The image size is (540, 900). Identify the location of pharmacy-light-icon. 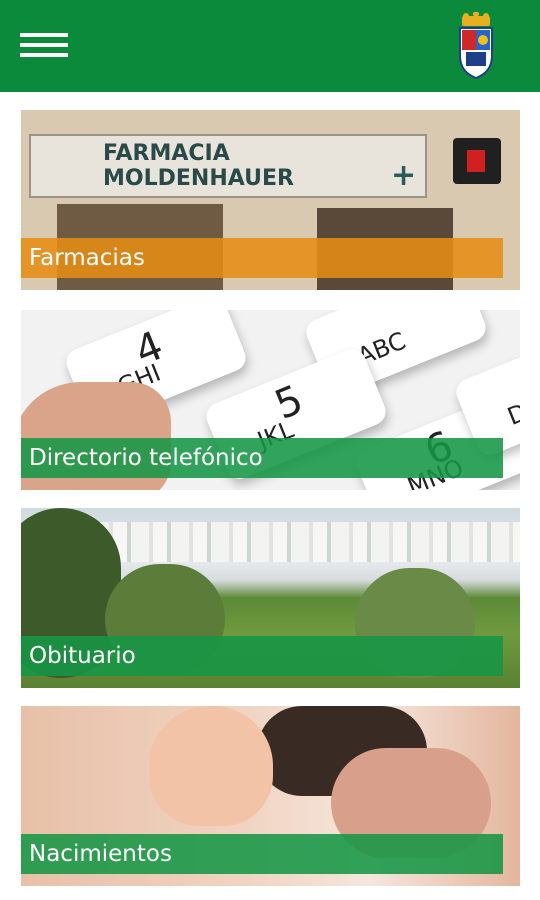
(477, 161).